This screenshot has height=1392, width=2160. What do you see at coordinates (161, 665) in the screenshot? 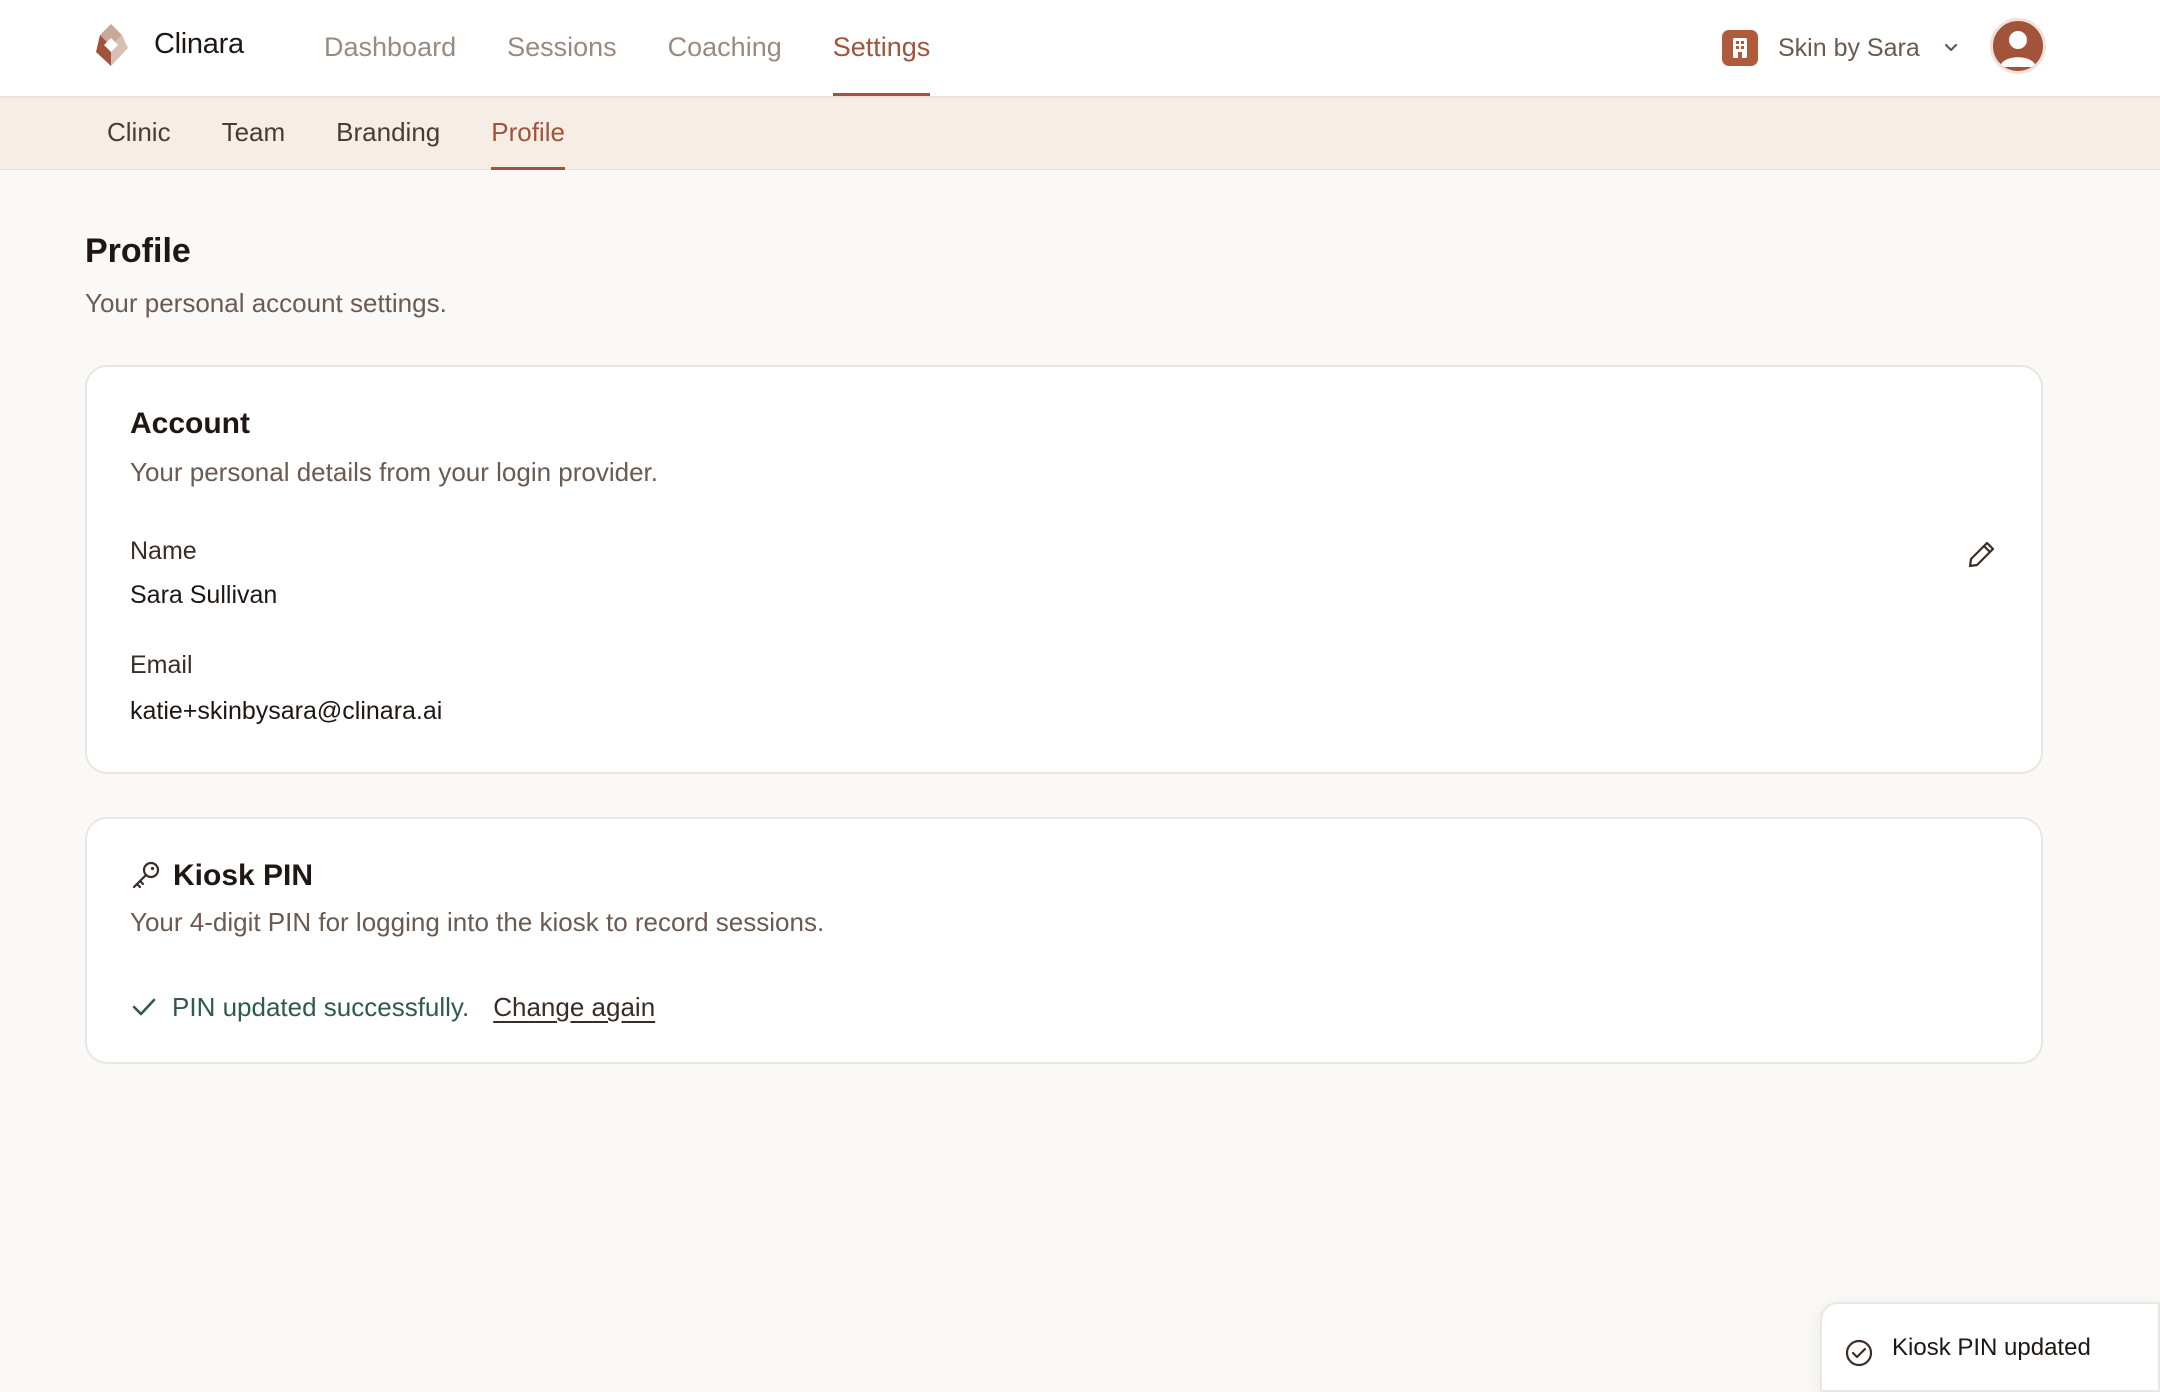
I see `email-label: Email` at bounding box center [161, 665].